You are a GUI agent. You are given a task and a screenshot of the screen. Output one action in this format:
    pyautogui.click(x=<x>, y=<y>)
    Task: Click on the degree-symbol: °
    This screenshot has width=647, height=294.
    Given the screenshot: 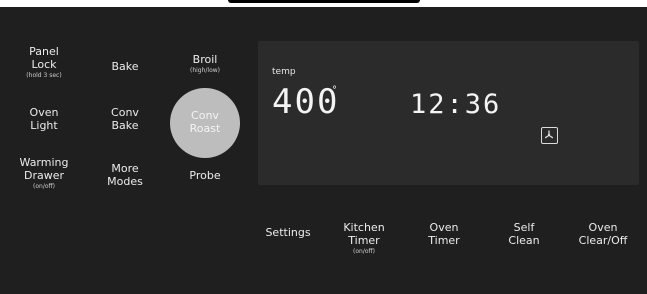 What is the action you would take?
    pyautogui.click(x=334, y=90)
    